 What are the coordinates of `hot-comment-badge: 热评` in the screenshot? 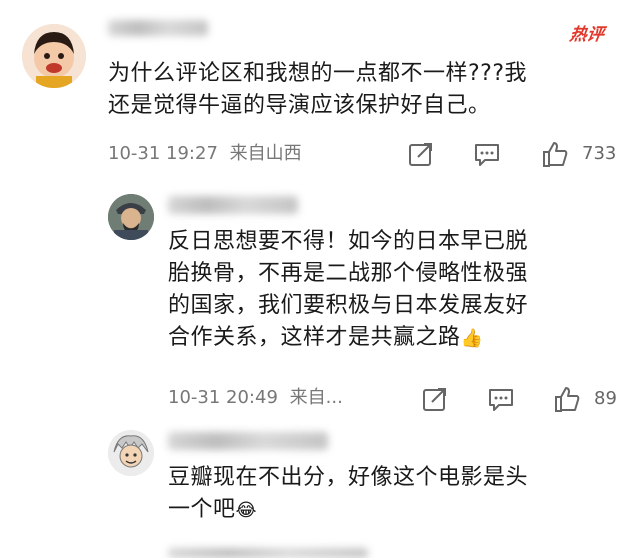 It's located at (587, 35).